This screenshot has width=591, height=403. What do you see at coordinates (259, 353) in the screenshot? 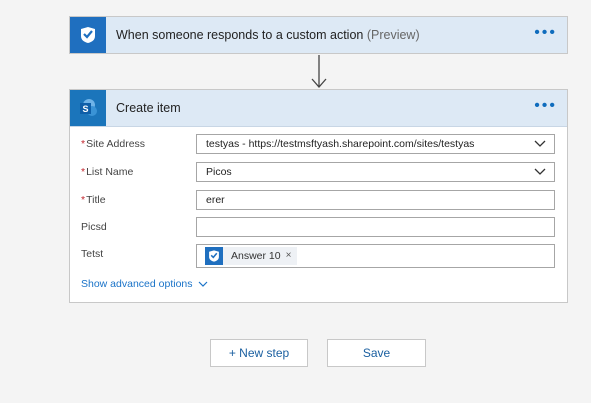
I see `new-step-button: + New step` at bounding box center [259, 353].